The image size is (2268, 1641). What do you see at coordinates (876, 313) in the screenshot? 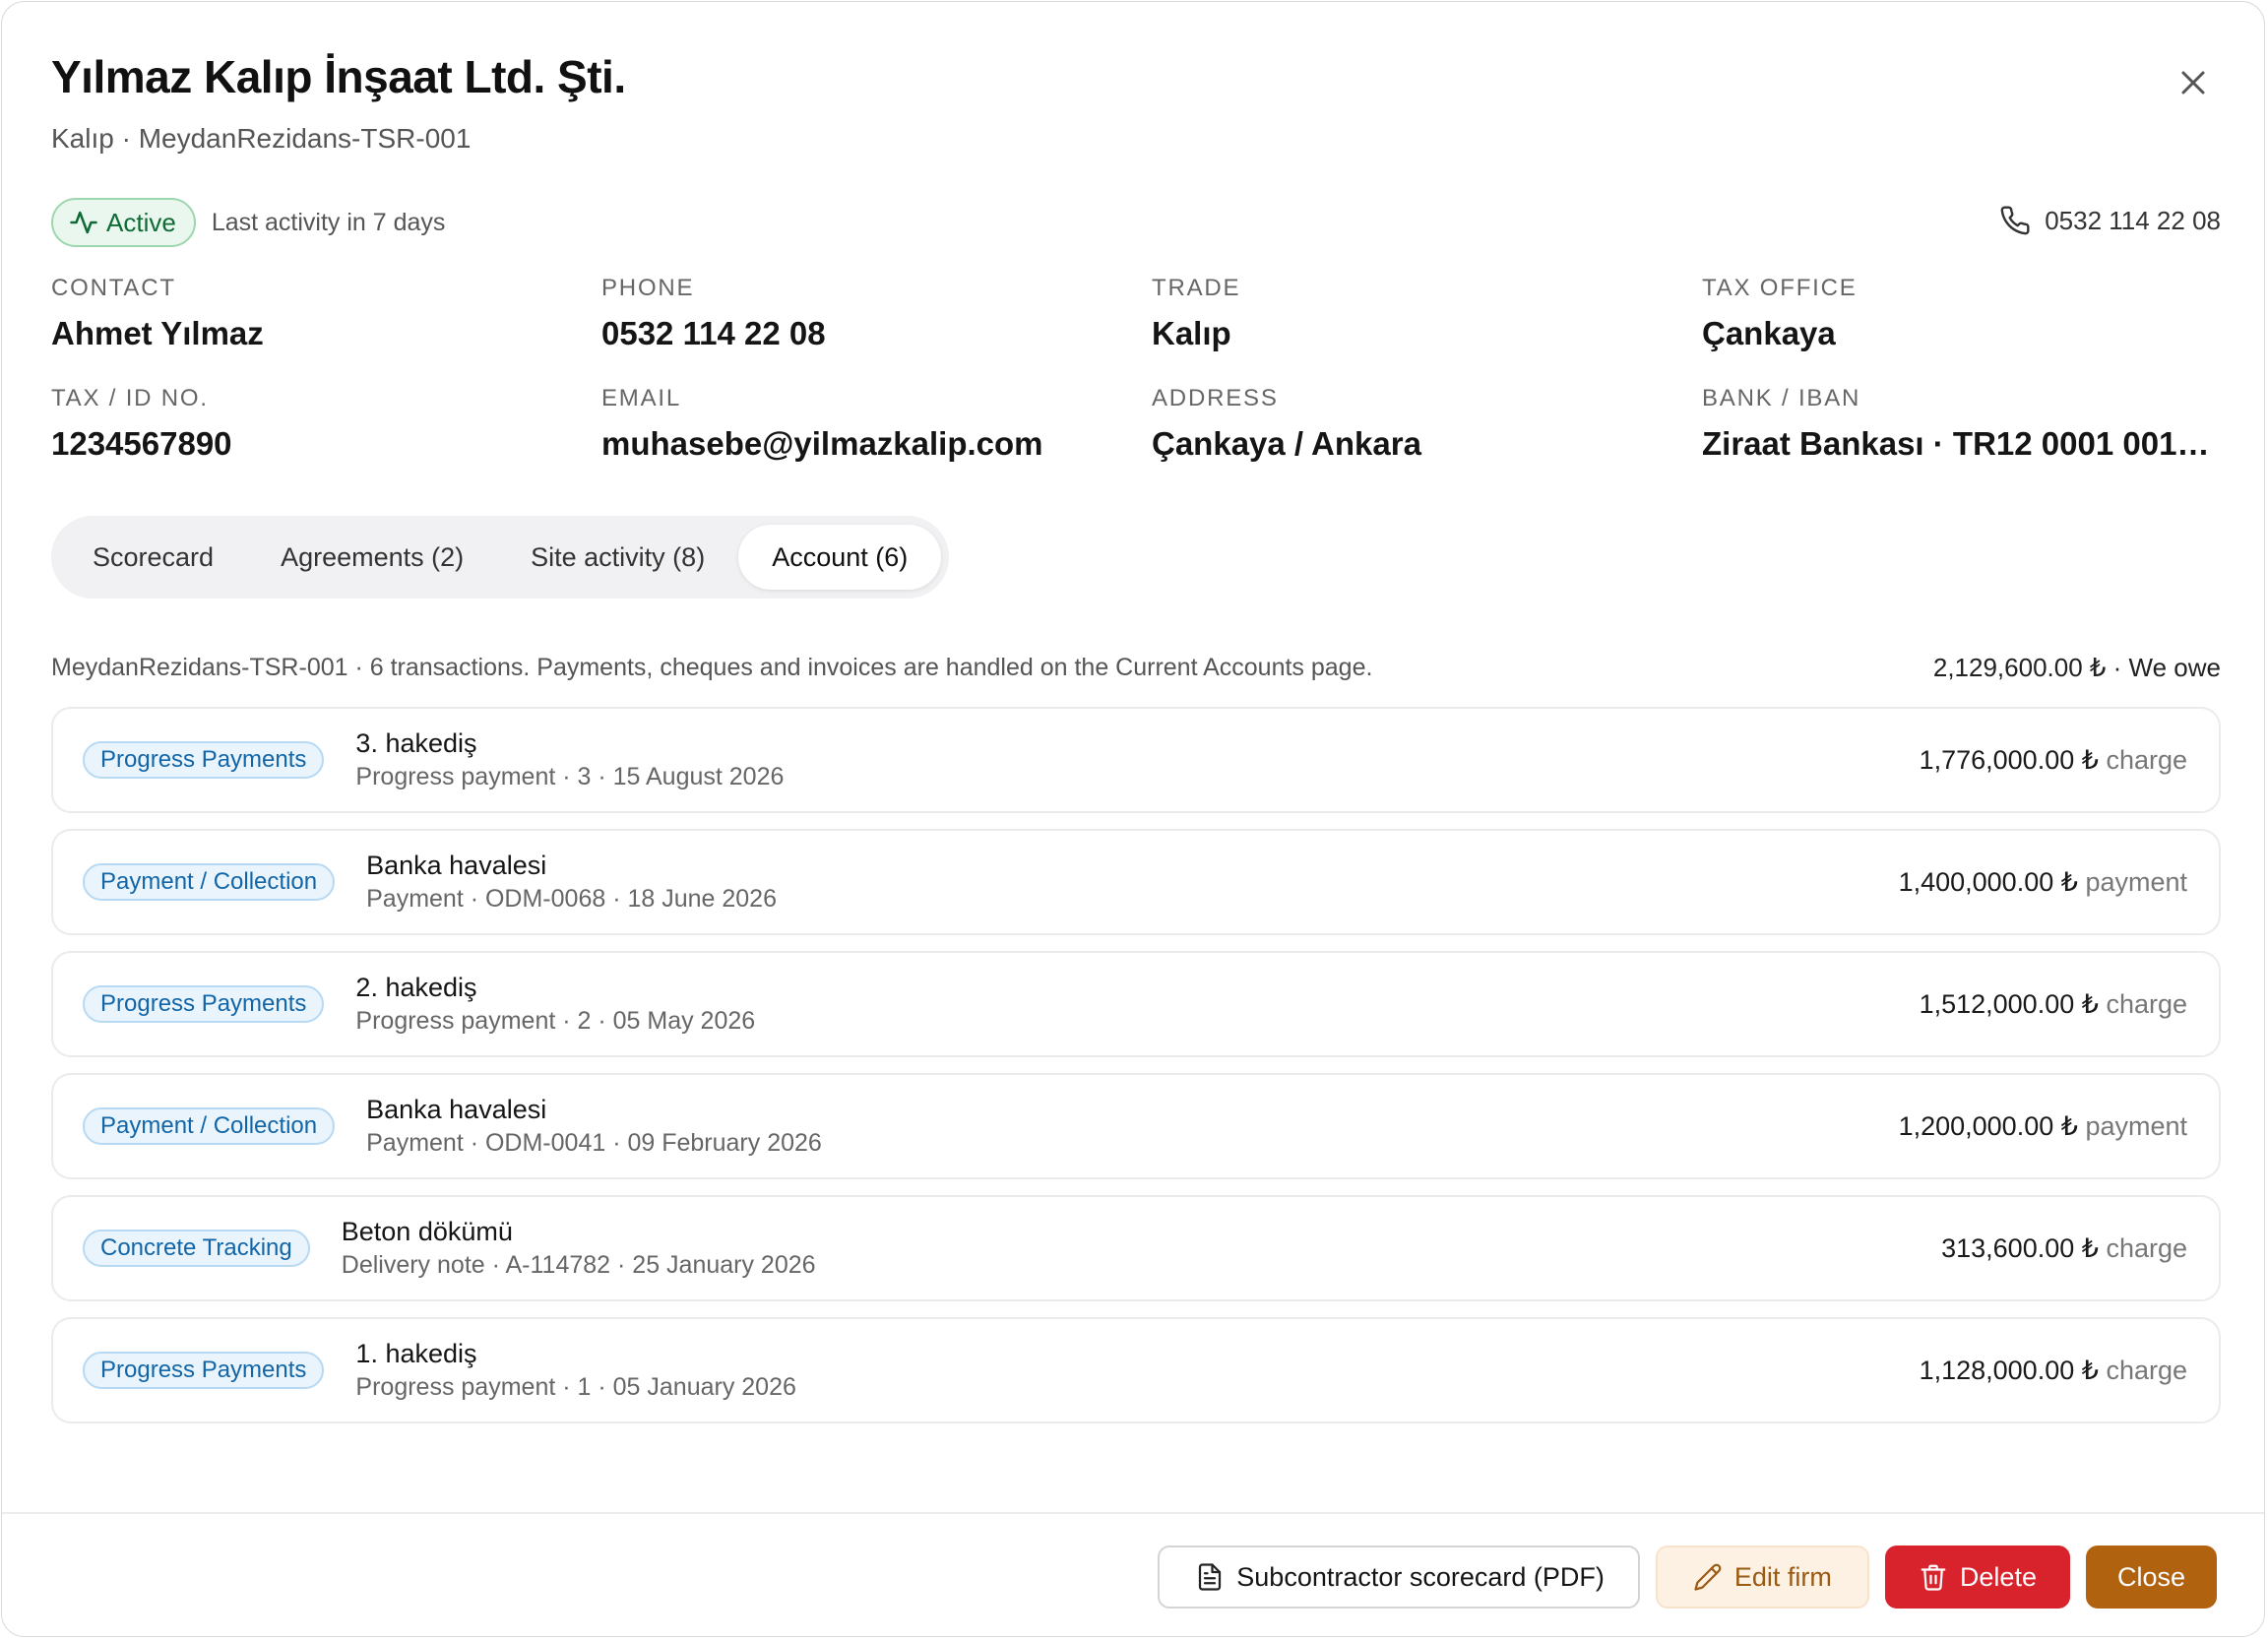
I see `info-phone: PHONE 0532 114 22 08` at bounding box center [876, 313].